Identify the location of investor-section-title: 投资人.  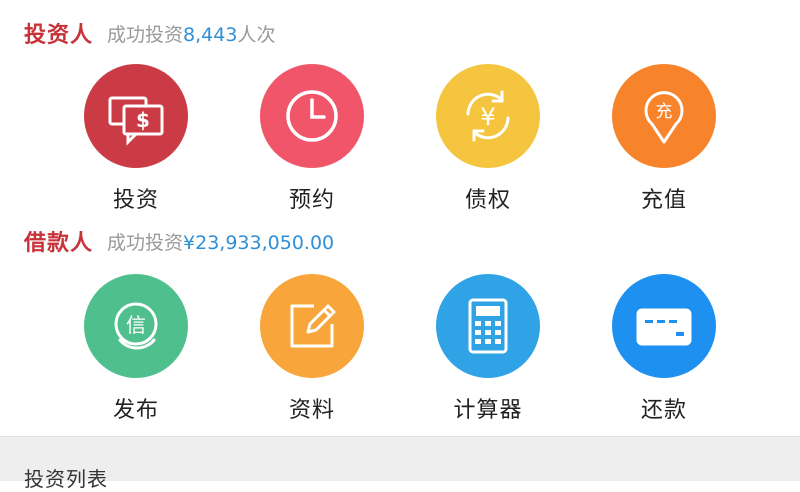
(59, 35).